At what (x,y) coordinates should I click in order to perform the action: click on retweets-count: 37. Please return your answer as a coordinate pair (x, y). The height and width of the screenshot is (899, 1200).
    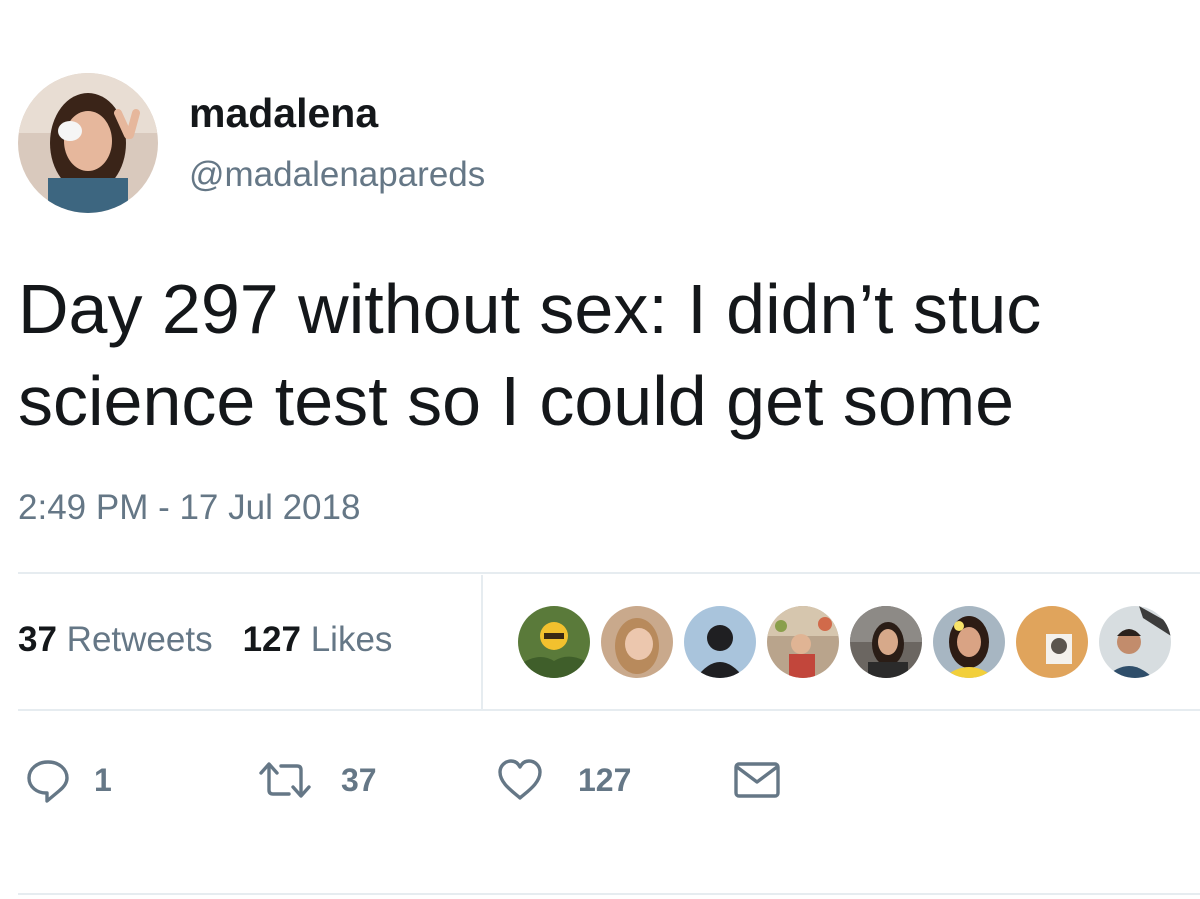
    Looking at the image, I should click on (37, 639).